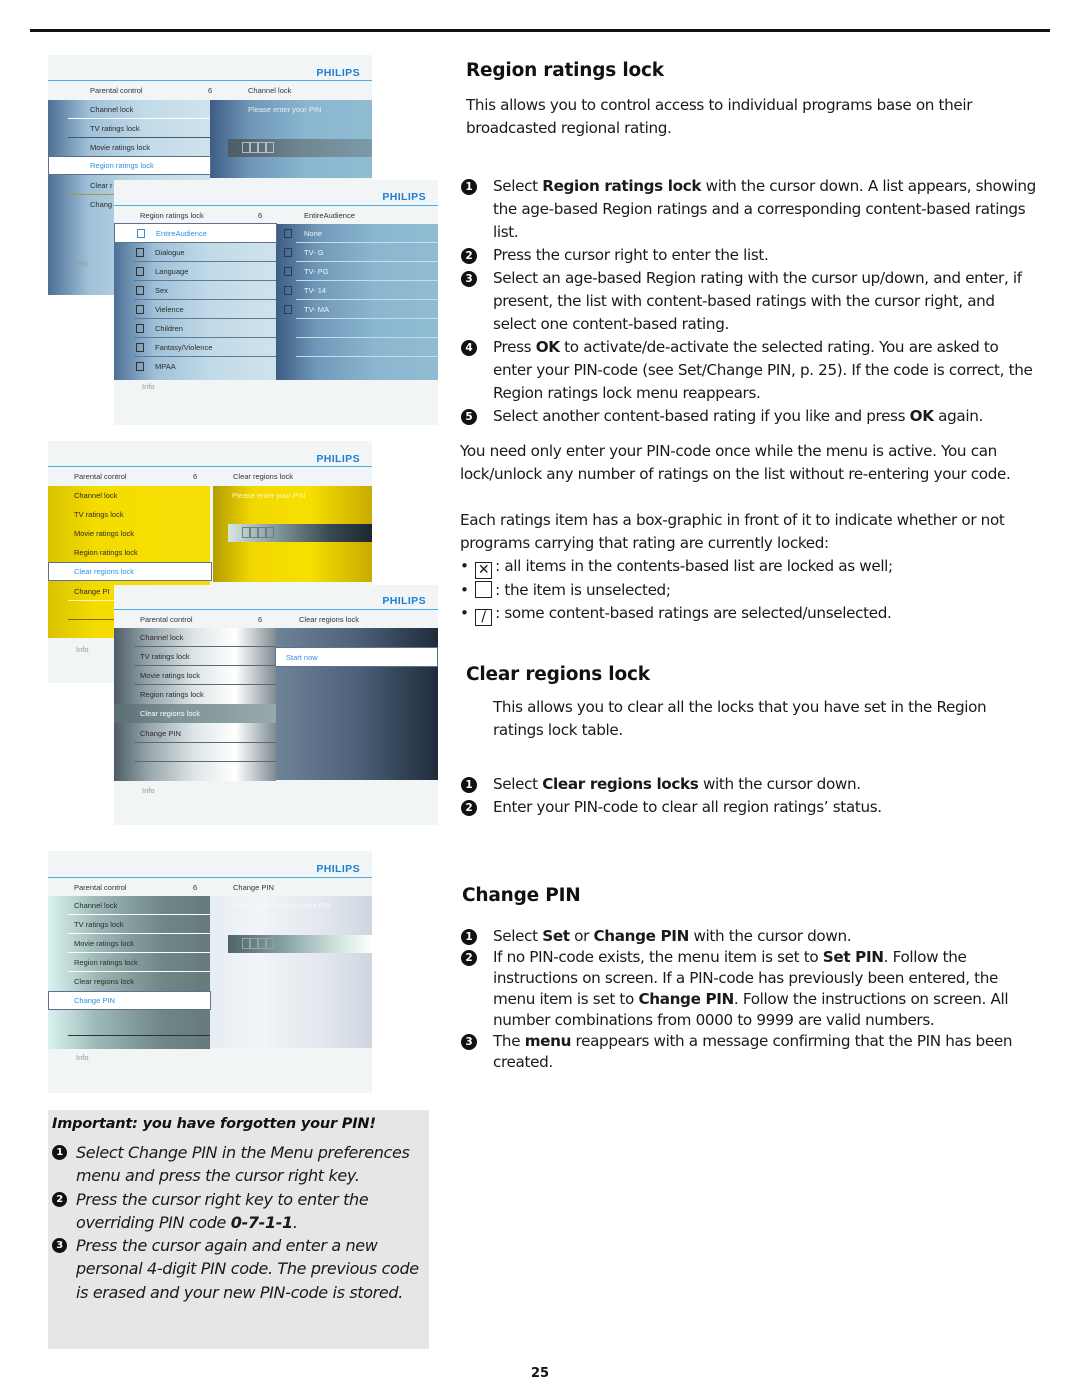 The height and width of the screenshot is (1397, 1080). What do you see at coordinates (484, 617) in the screenshot?
I see `checkbox-partial-icon: /` at bounding box center [484, 617].